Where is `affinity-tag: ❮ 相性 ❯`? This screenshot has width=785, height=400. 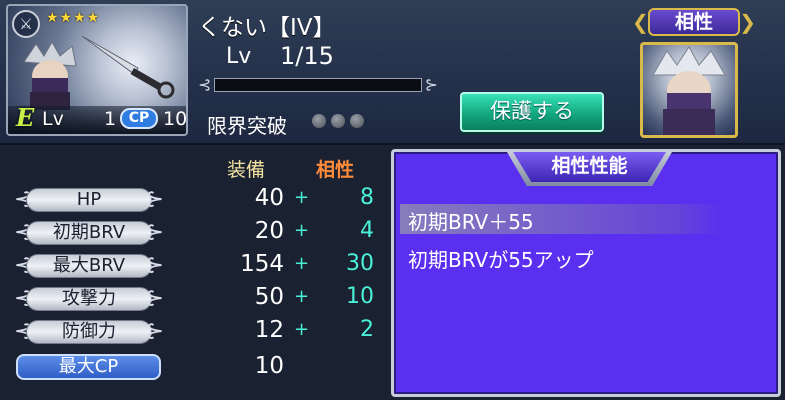 affinity-tag: ❮ 相性 ❯ is located at coordinates (694, 22).